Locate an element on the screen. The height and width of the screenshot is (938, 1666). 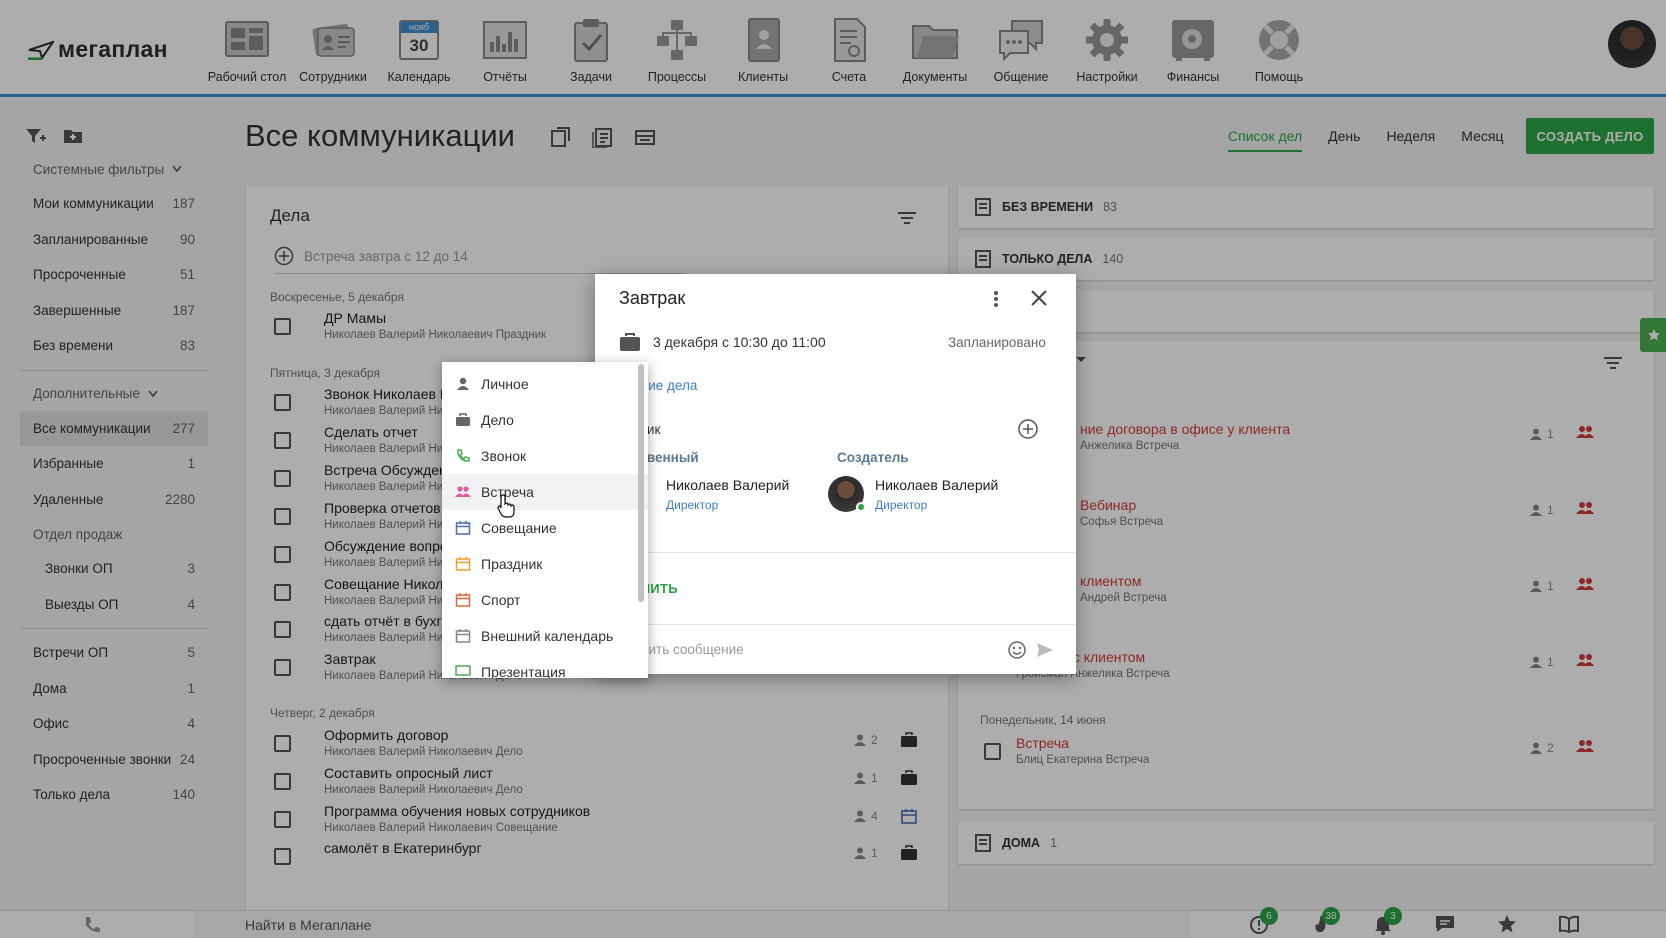
add-participant-icon is located at coordinates (1028, 429).